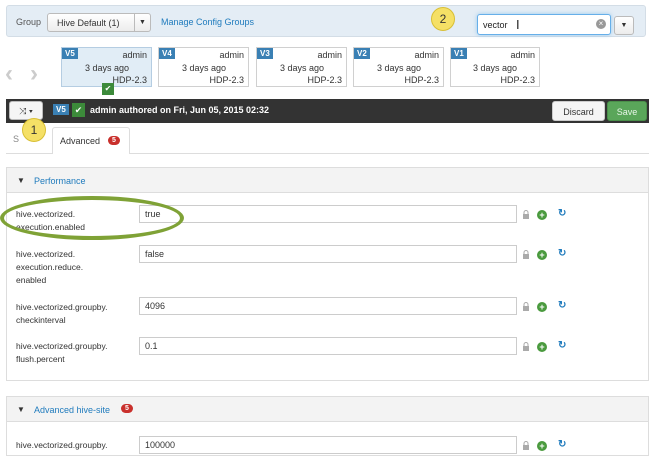 The image size is (654, 456). I want to click on filter-search-input: vector I ×, so click(544, 24).